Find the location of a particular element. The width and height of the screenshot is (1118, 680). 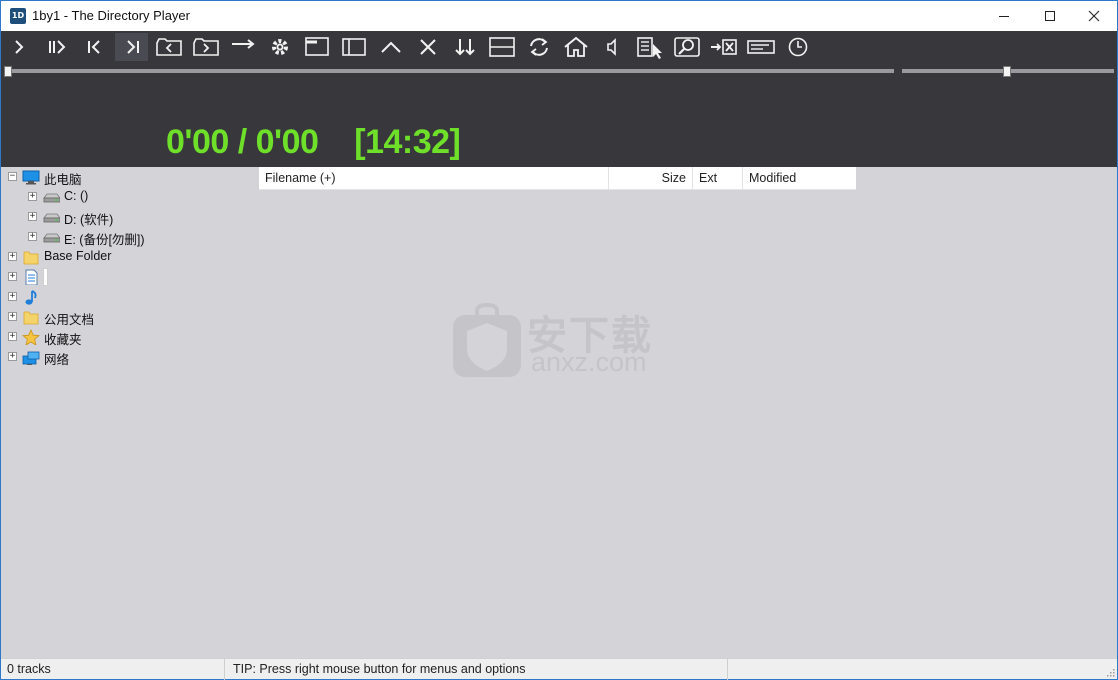

tree-item: + Base Folder is located at coordinates (129, 257).